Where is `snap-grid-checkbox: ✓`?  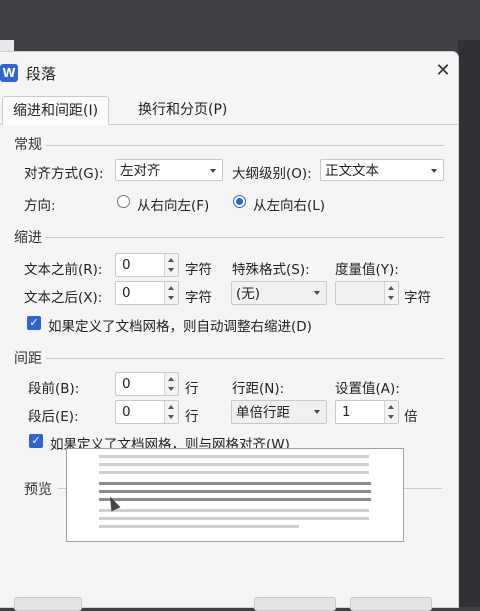
snap-grid-checkbox: ✓ is located at coordinates (36, 441).